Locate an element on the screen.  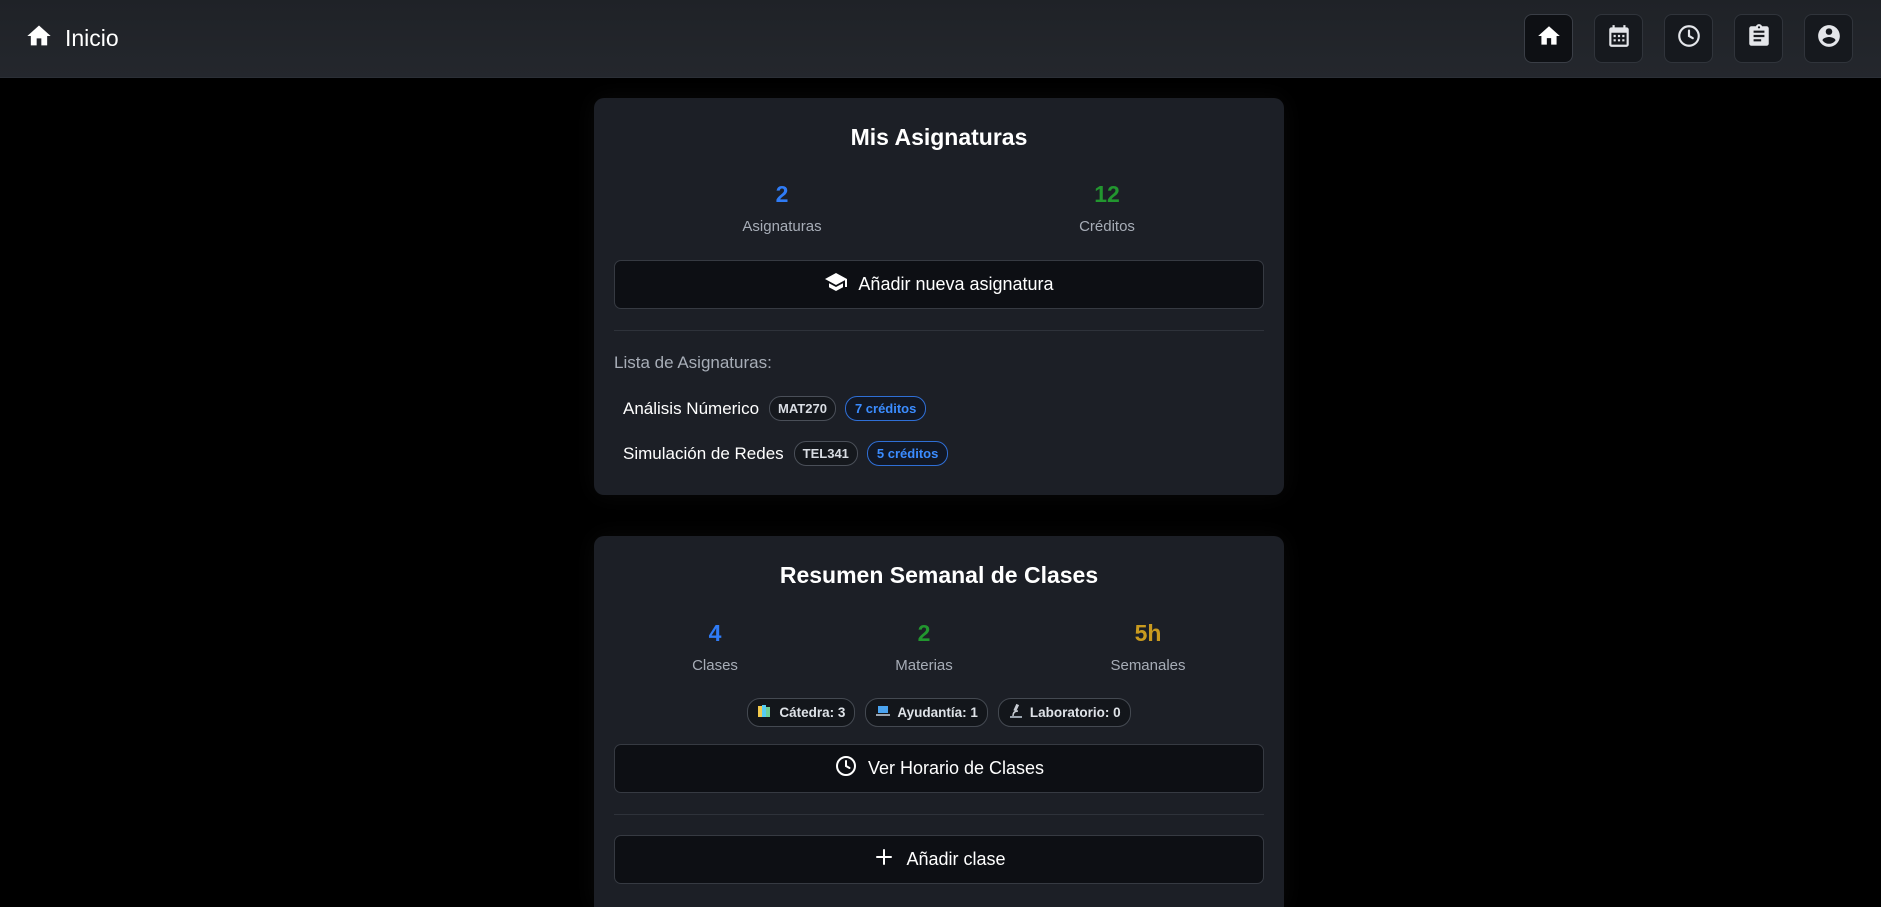
stat-value: 4 is located at coordinates (715, 633).